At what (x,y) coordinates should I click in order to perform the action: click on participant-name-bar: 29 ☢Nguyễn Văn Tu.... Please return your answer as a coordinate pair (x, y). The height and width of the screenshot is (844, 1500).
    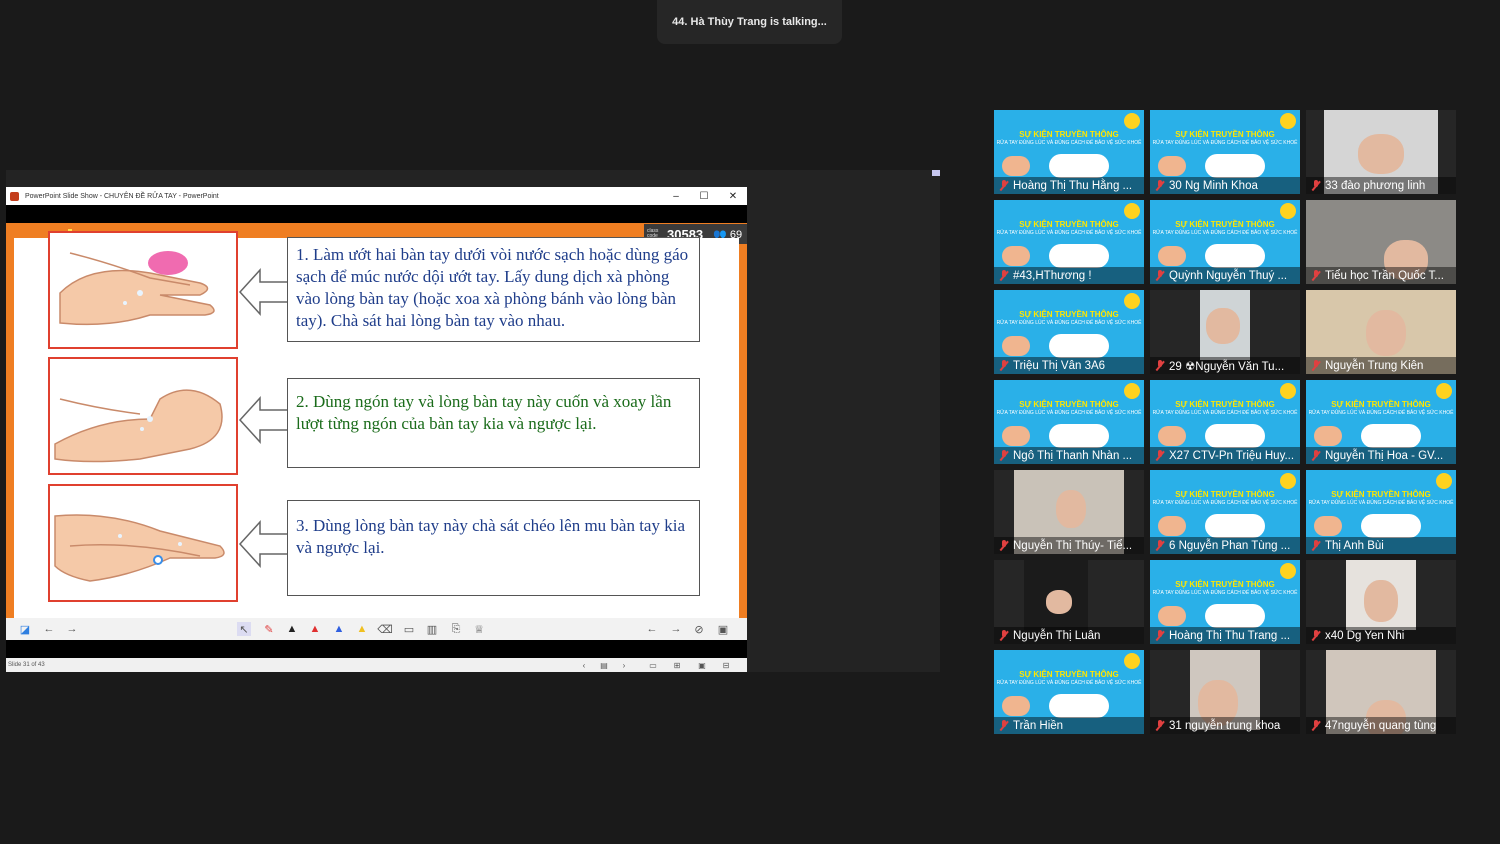
    Looking at the image, I should click on (1225, 365).